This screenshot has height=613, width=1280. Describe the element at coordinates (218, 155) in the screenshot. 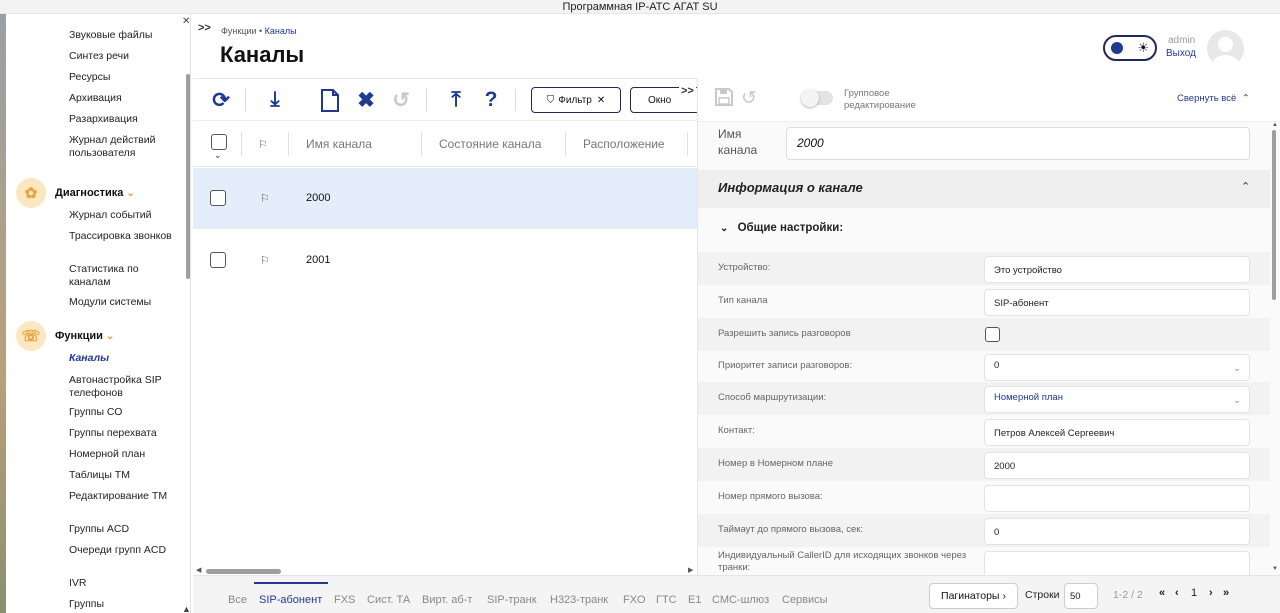

I see `chevron-down-icon: ⌄` at that location.